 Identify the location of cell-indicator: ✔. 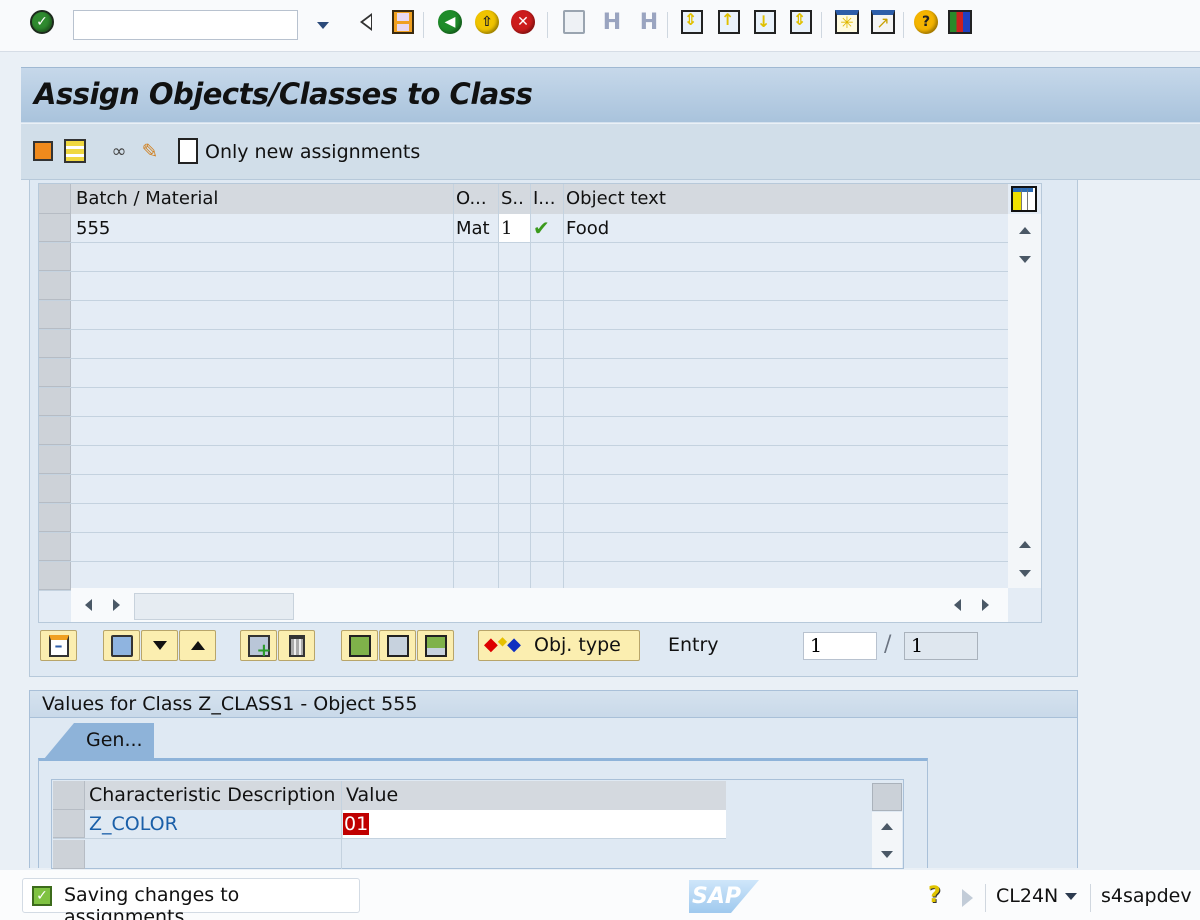
(546, 228).